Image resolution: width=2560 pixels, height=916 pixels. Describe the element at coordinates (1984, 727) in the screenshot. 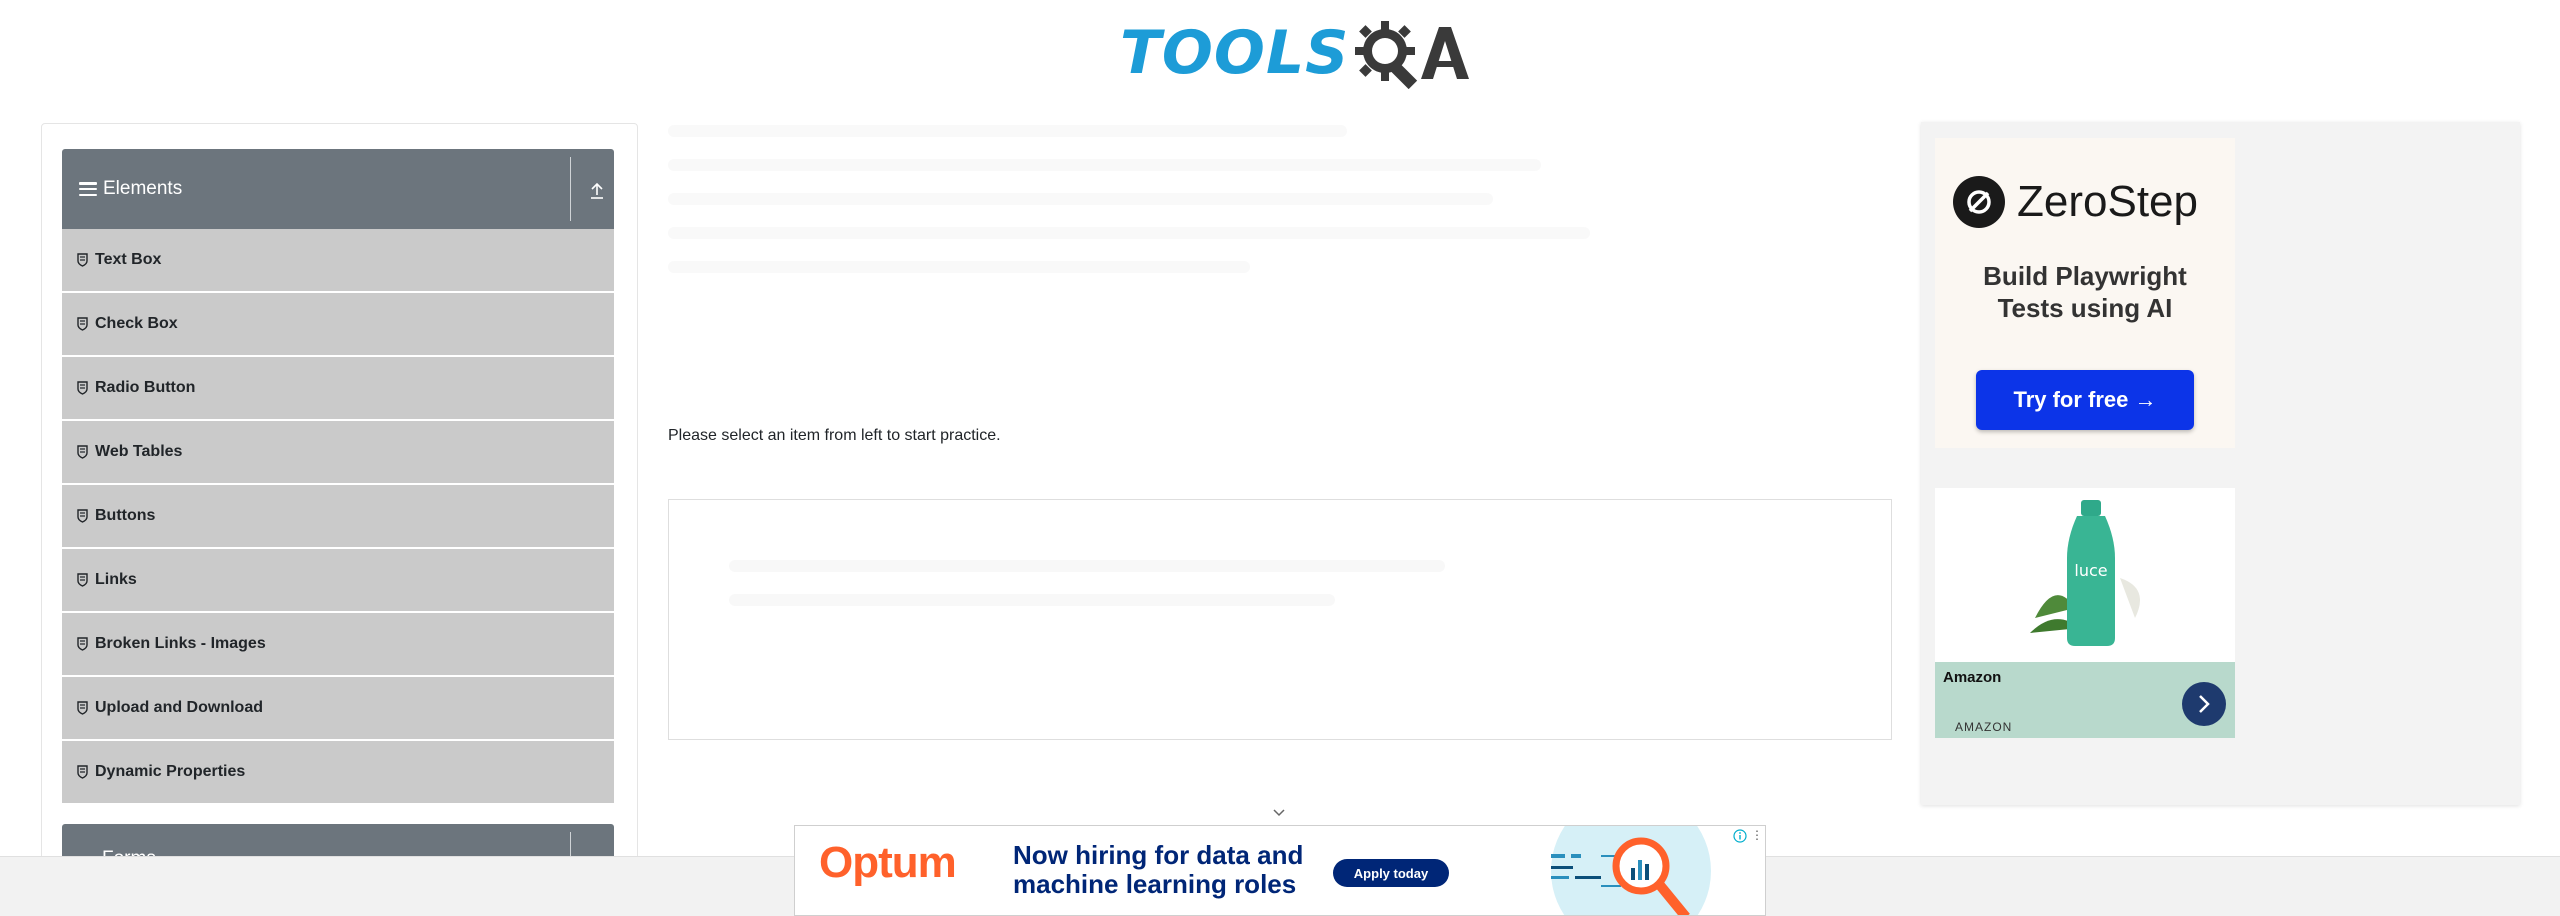

I see `amazon-subtitle: AMAZON` at that location.